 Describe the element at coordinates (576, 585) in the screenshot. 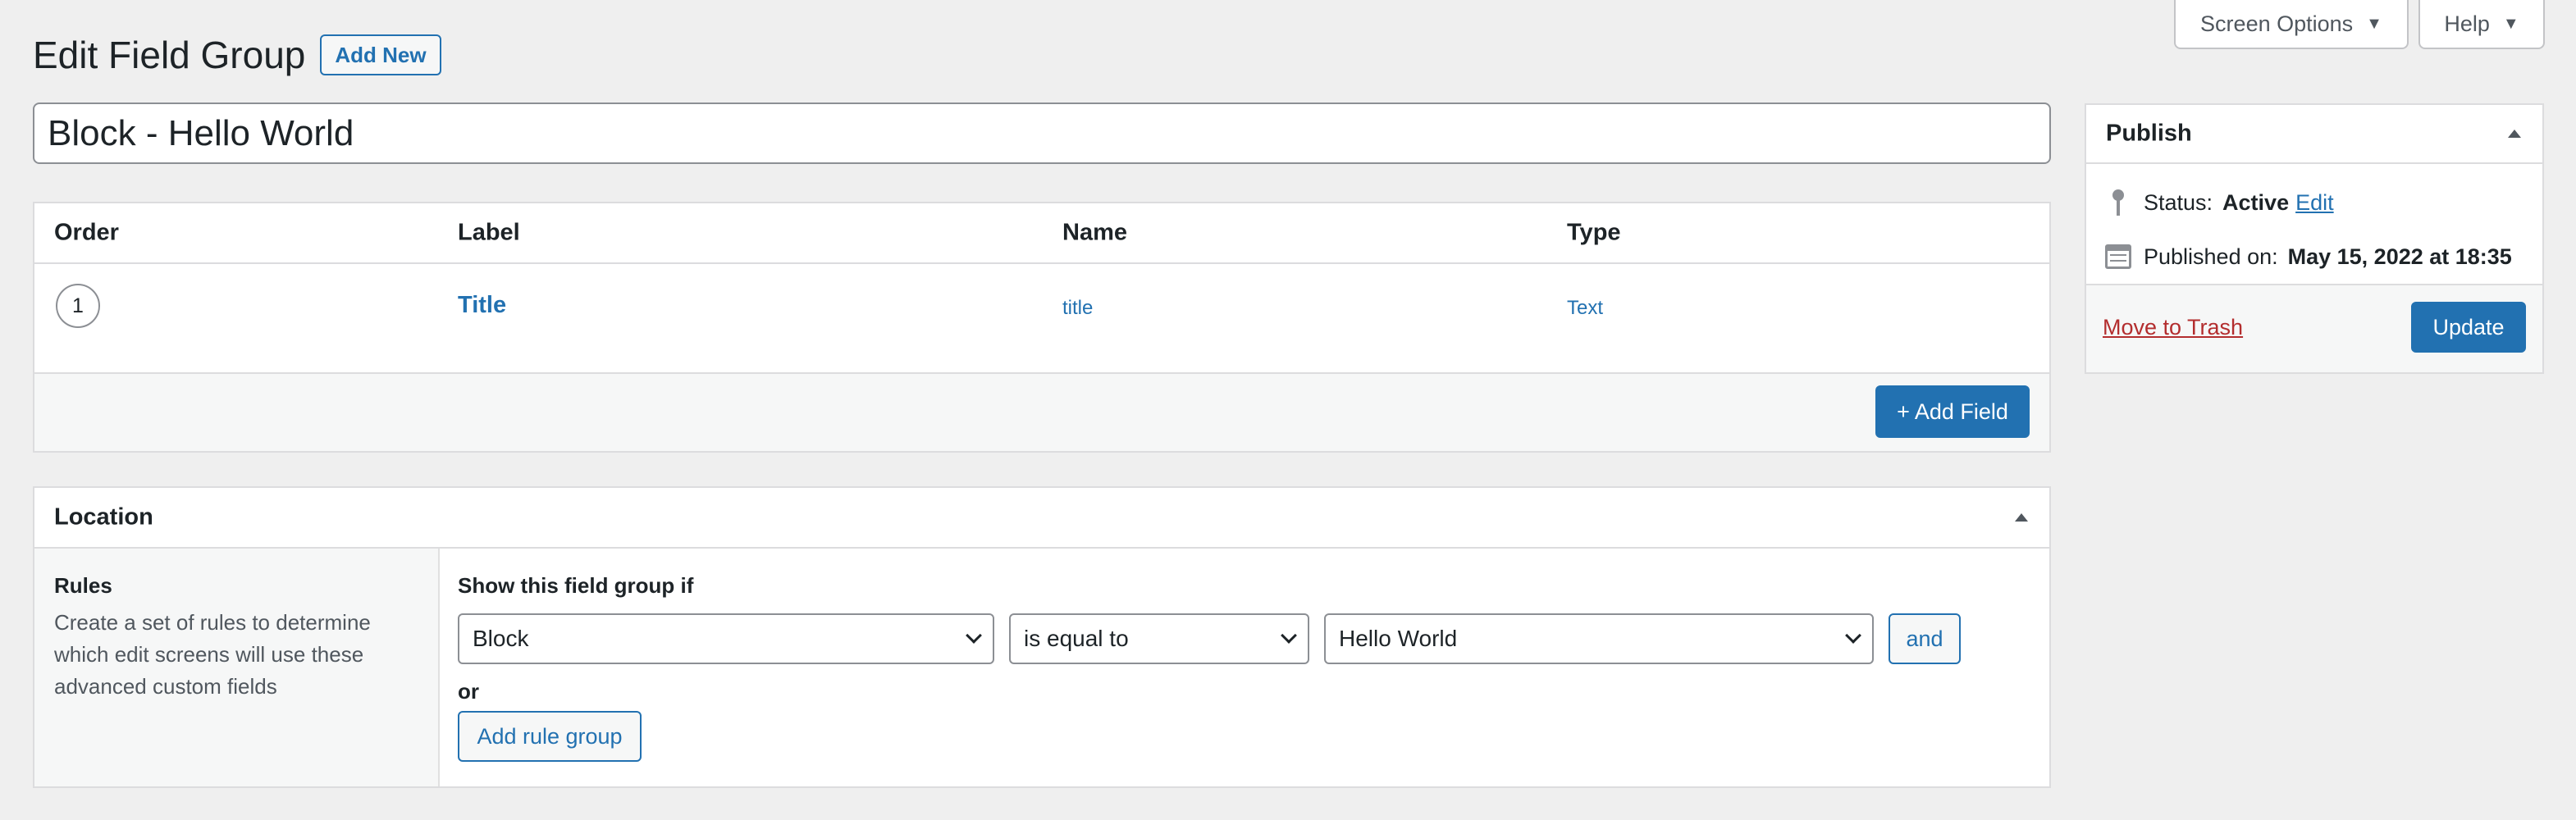

I see `show-if-label: Show this field group if` at that location.